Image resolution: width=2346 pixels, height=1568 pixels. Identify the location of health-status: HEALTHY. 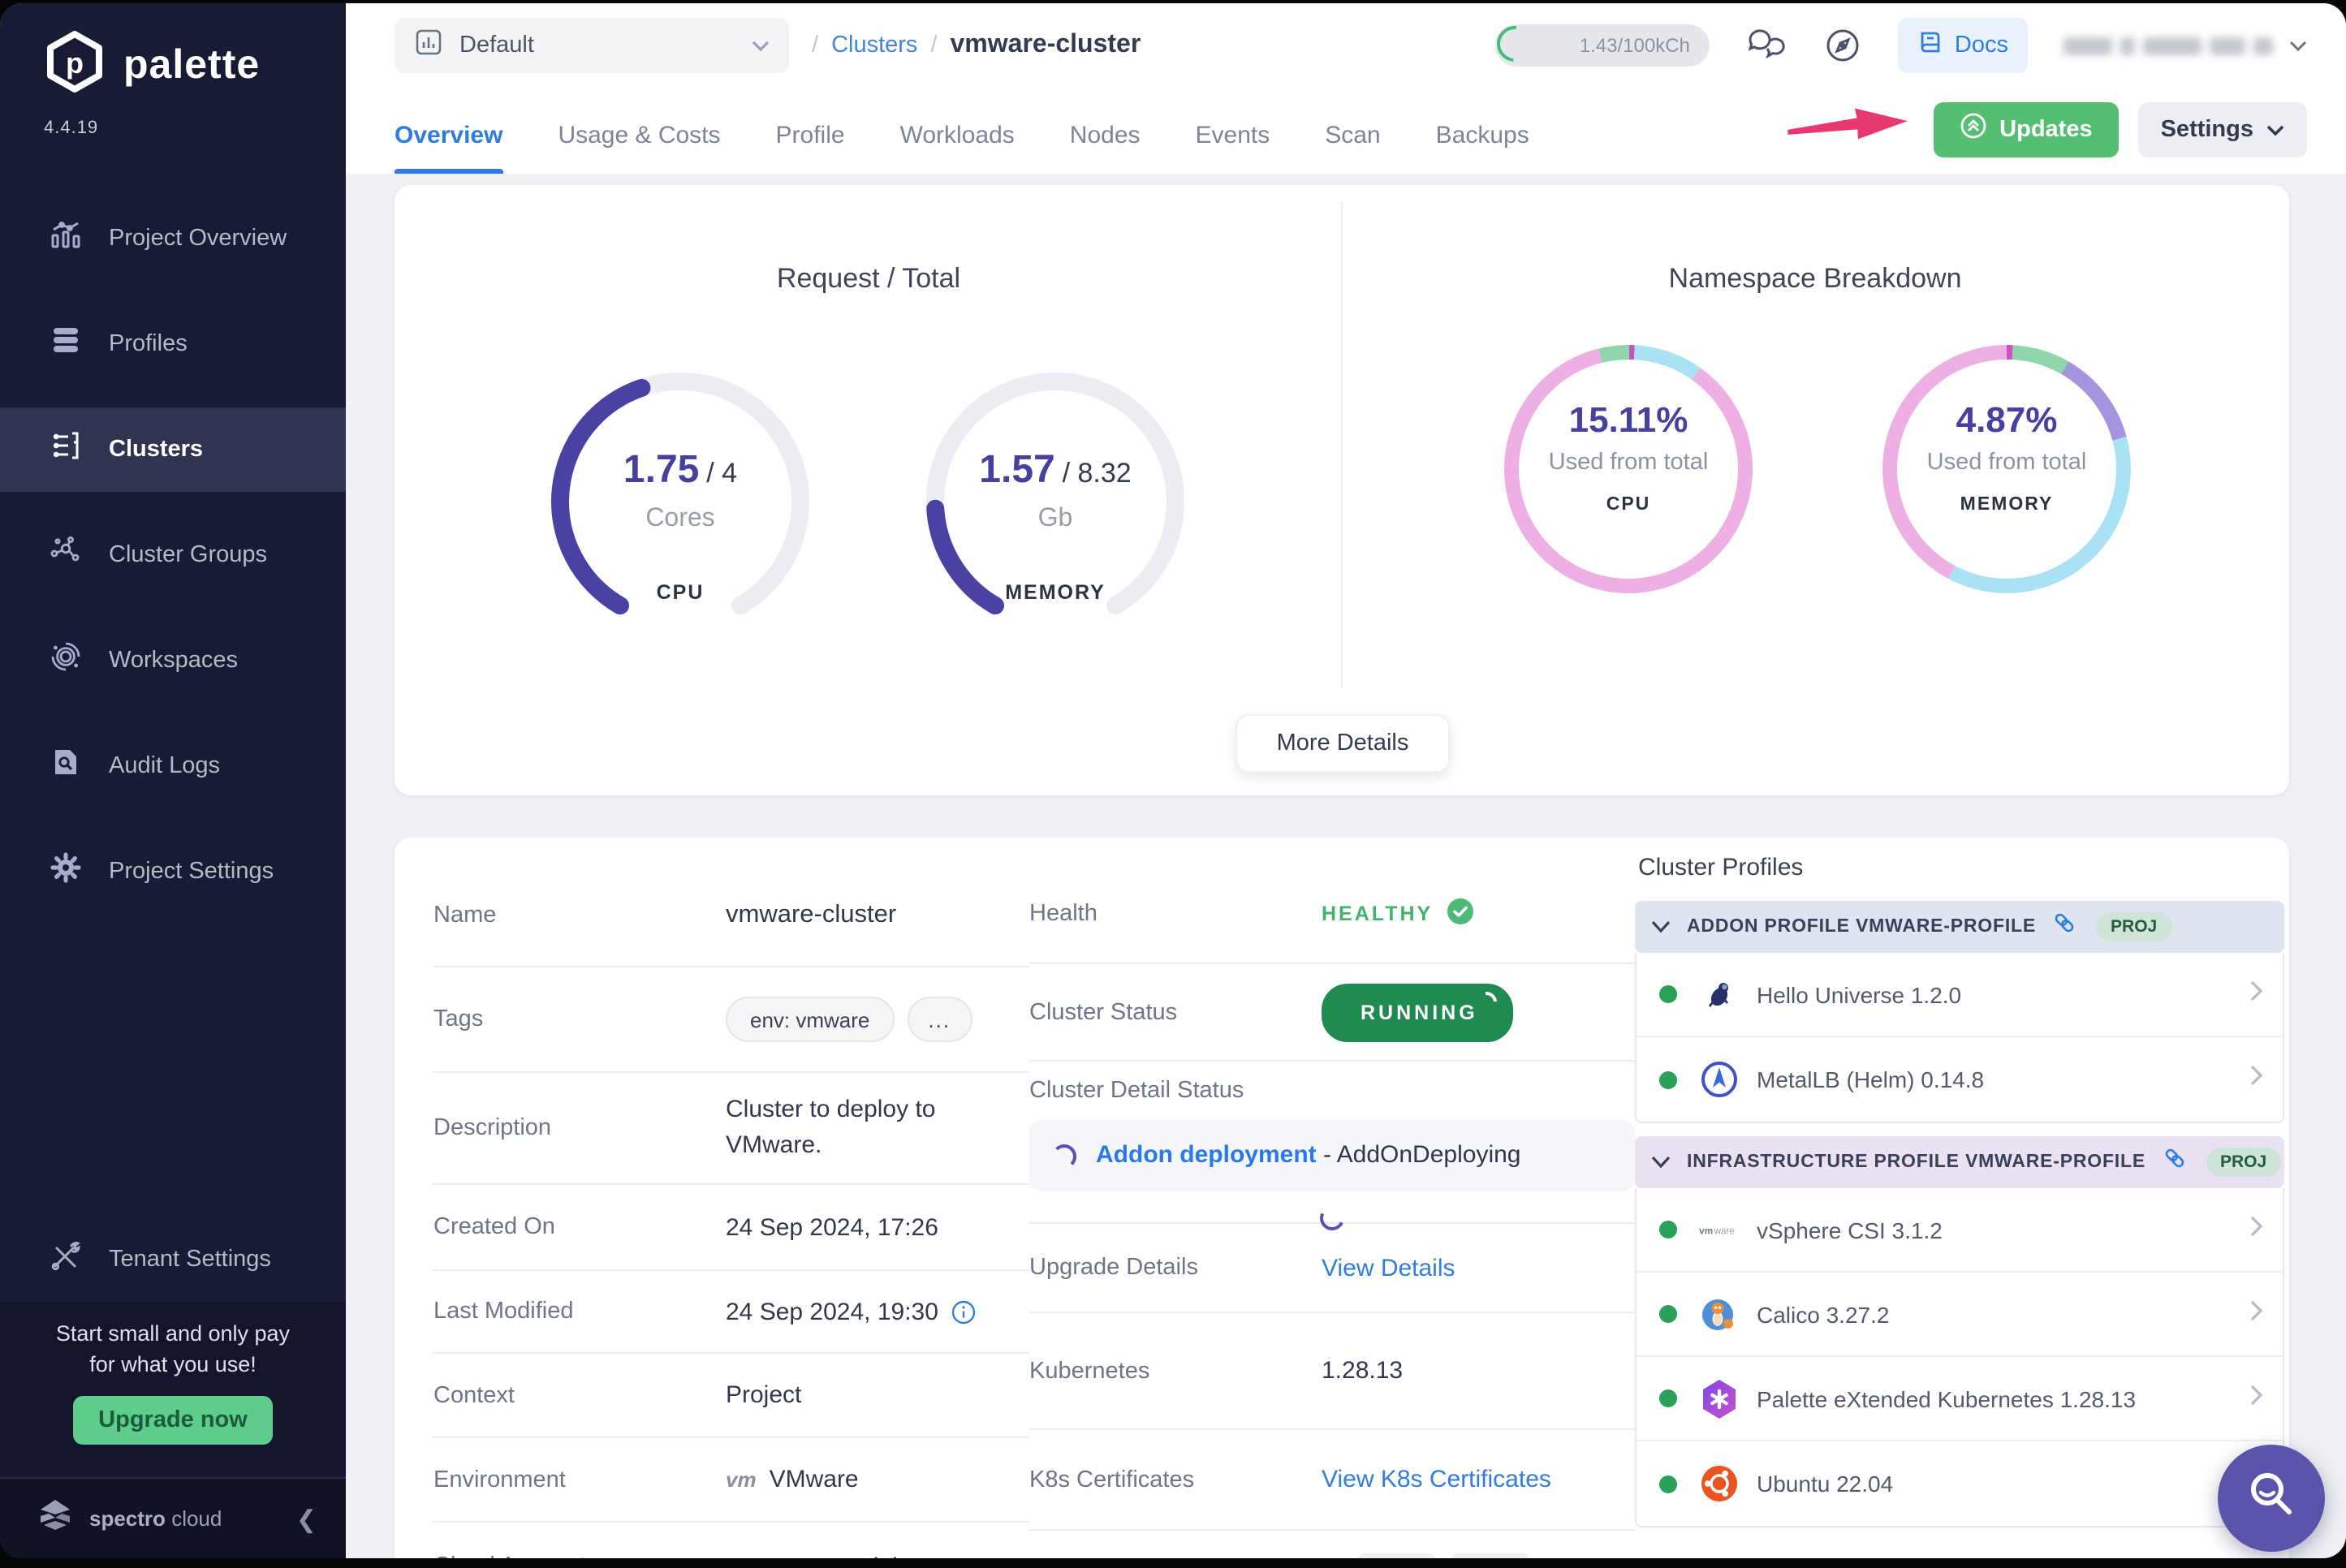
(1397, 913).